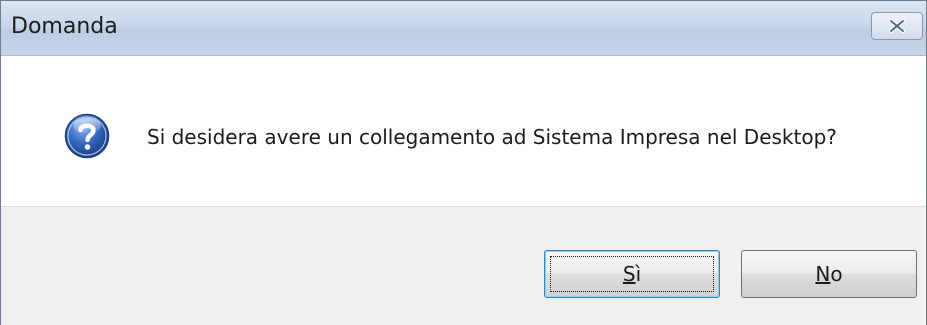 The height and width of the screenshot is (325, 927). Describe the element at coordinates (629, 274) in the screenshot. I see `yes-button-mnemonic: S` at that location.